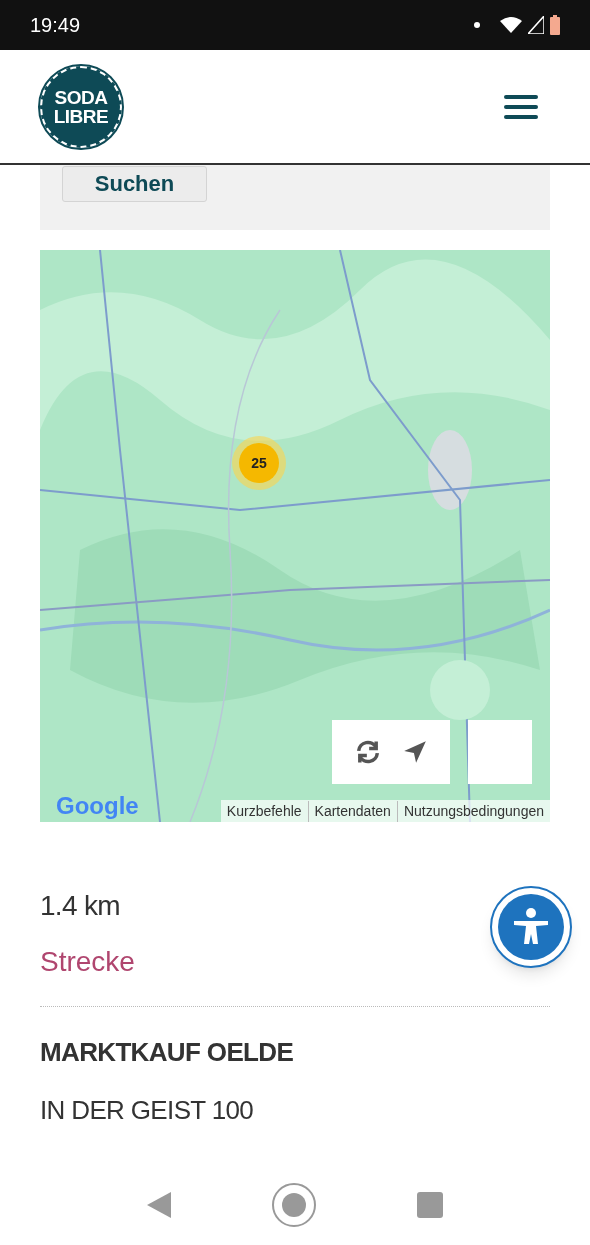 This screenshot has width=590, height=1245. I want to click on attribution-link: Kartendaten, so click(352, 811).